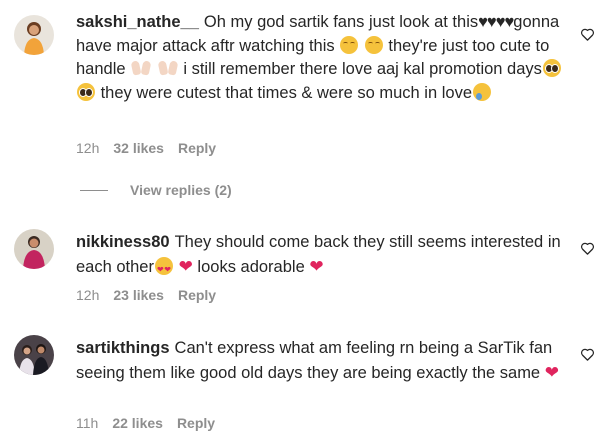  What do you see at coordinates (123, 242) in the screenshot?
I see `comment-username: nikkiness80` at bounding box center [123, 242].